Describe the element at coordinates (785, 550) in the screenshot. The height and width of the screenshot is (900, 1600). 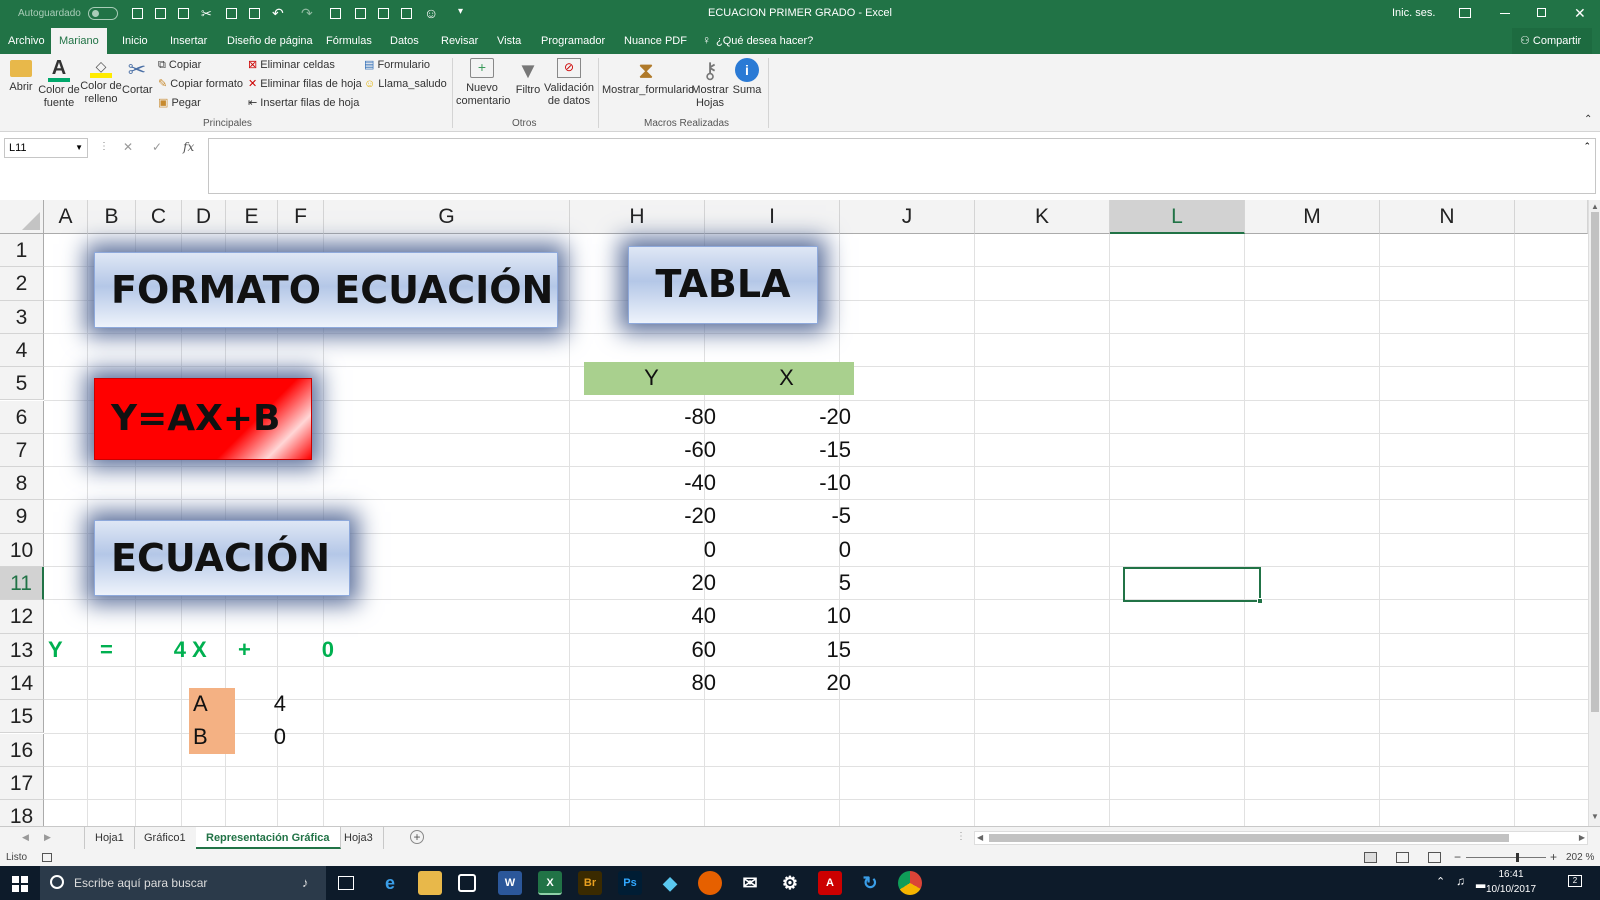
I see `table-cell-x: 0` at that location.